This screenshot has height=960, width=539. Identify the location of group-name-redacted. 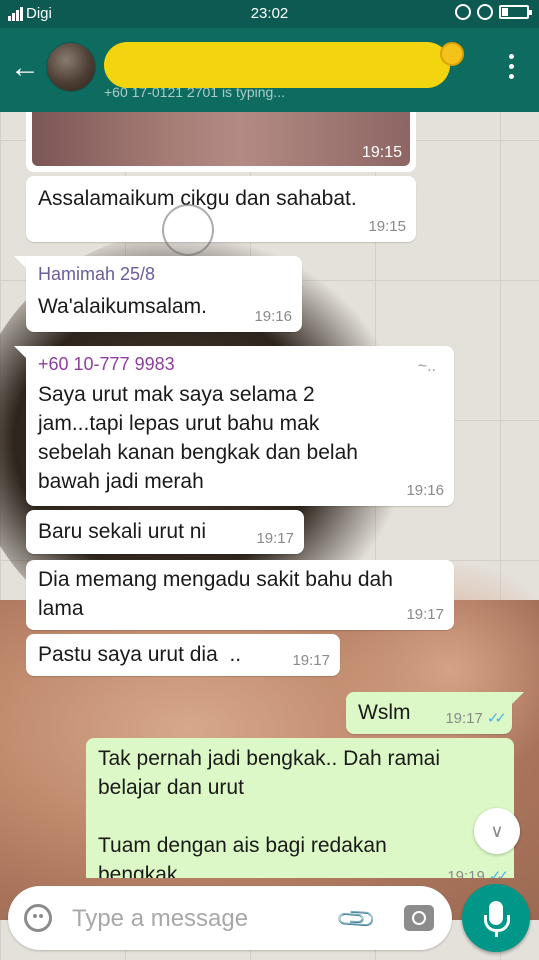
(277, 65).